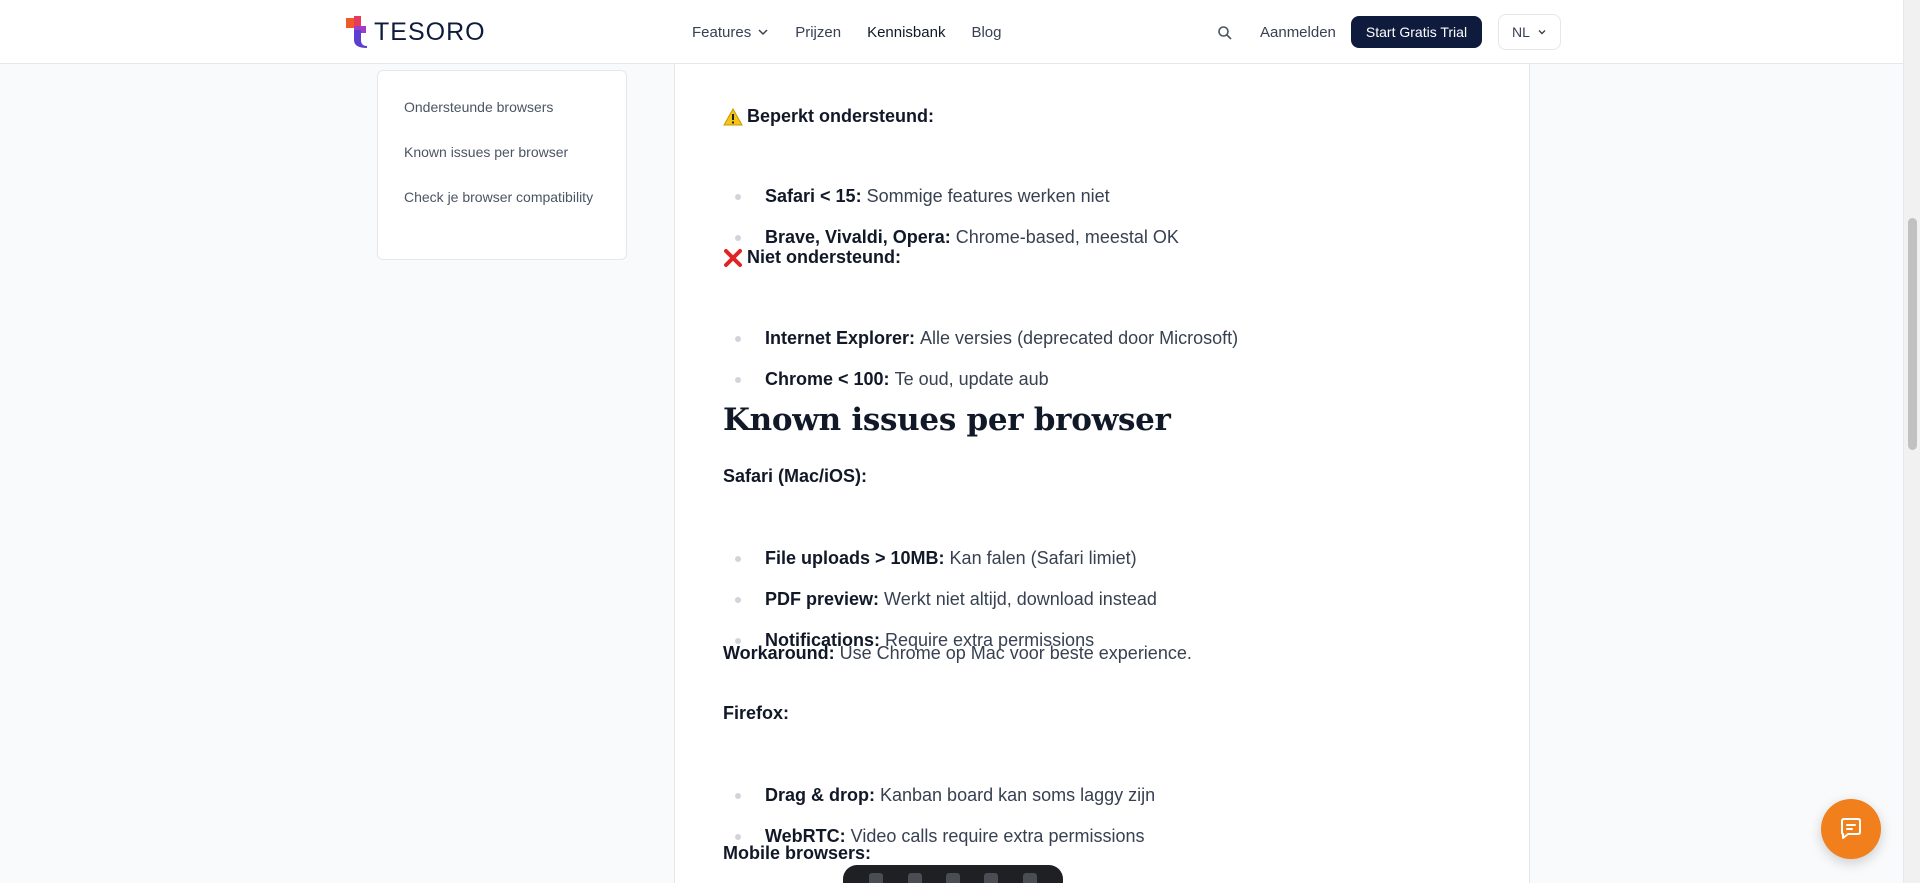 The width and height of the screenshot is (1920, 883). What do you see at coordinates (1015, 653) in the screenshot?
I see `workaround-text: Use Chrome op Mac voor beste experience.` at bounding box center [1015, 653].